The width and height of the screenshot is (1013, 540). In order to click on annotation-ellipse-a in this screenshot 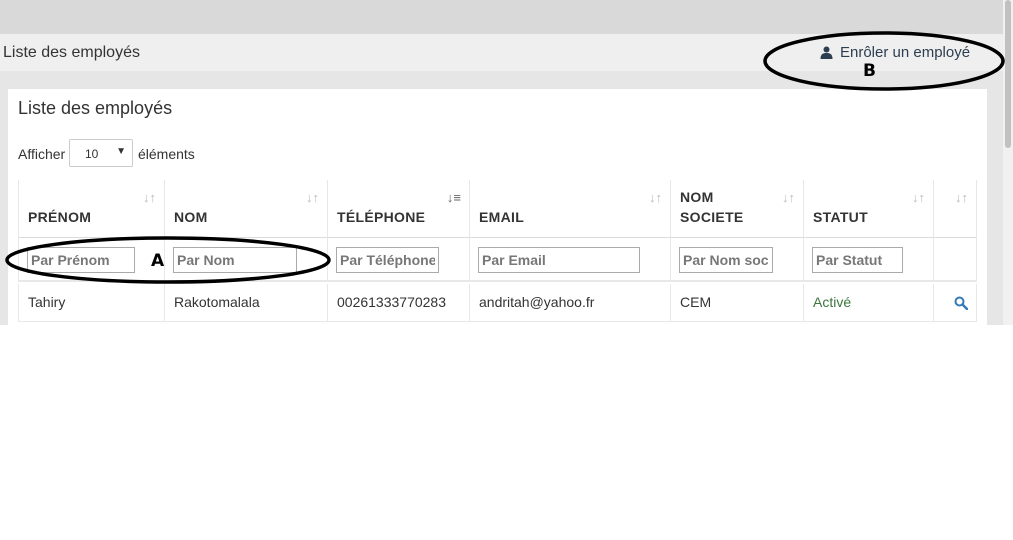, I will do `click(168, 260)`.